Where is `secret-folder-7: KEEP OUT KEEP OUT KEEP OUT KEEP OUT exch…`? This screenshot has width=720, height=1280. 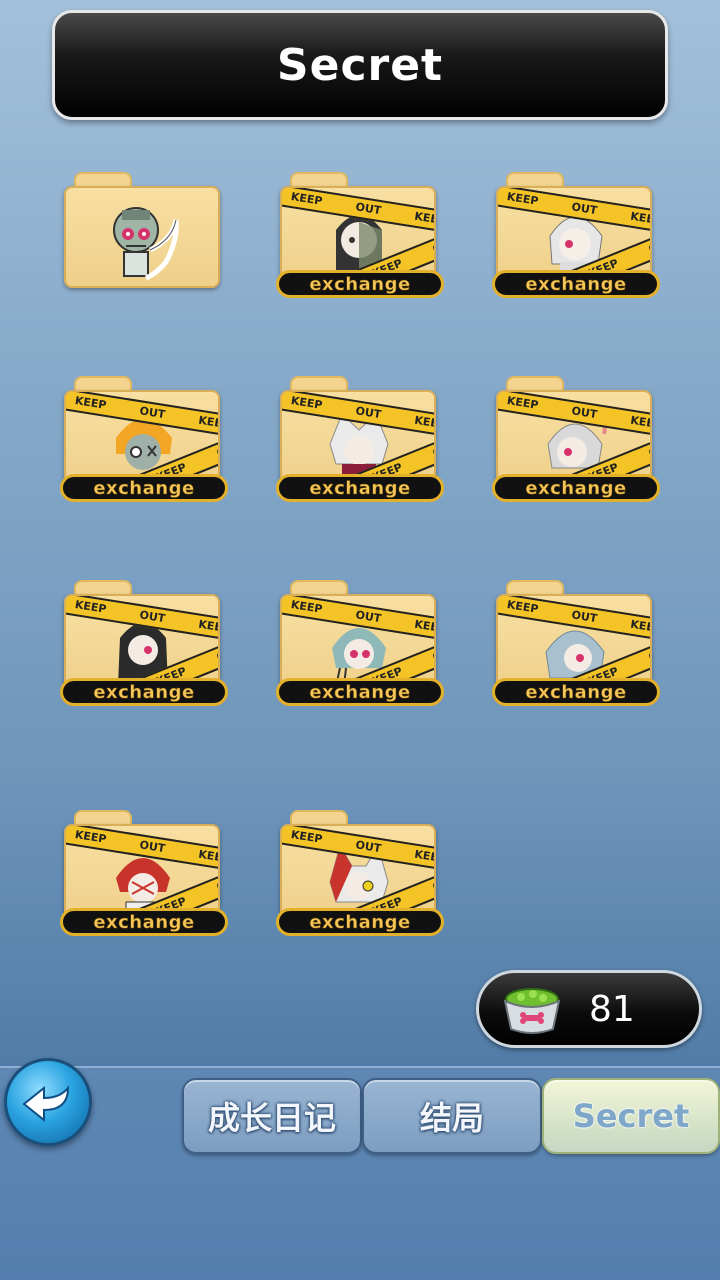
secret-folder-7: KEEP OUT KEEP OUT KEEP OUT KEEP OUT exch… is located at coordinates (144, 643).